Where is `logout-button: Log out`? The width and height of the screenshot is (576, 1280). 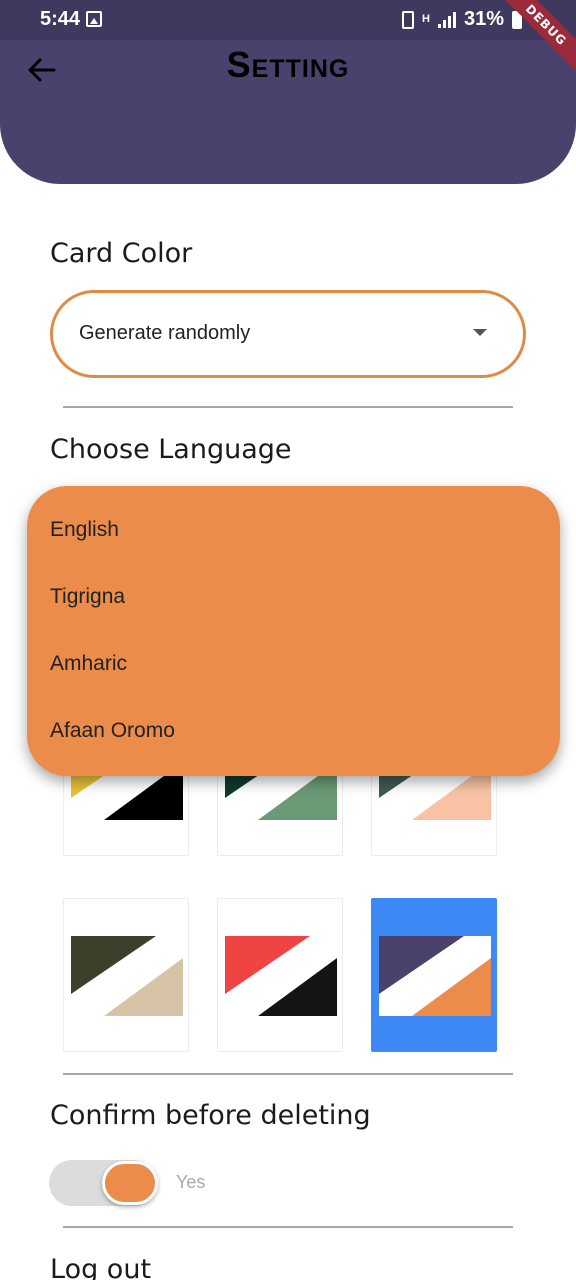
logout-button: Log out is located at coordinates (100, 1267).